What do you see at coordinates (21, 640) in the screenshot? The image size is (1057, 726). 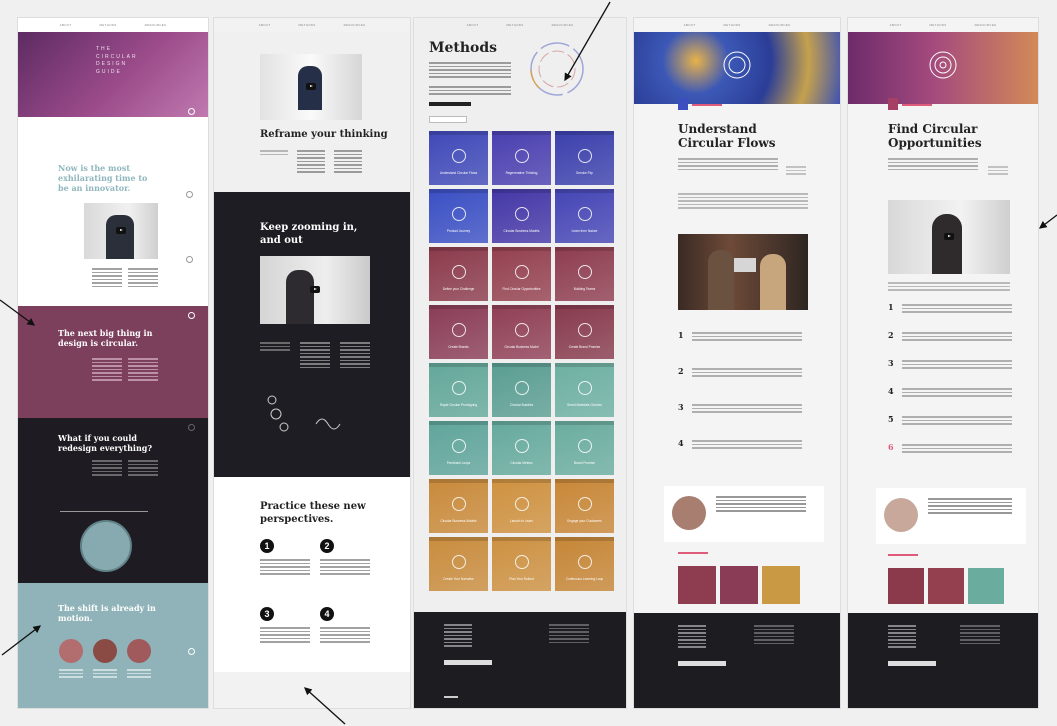 I see `arrow-to-shift` at bounding box center [21, 640].